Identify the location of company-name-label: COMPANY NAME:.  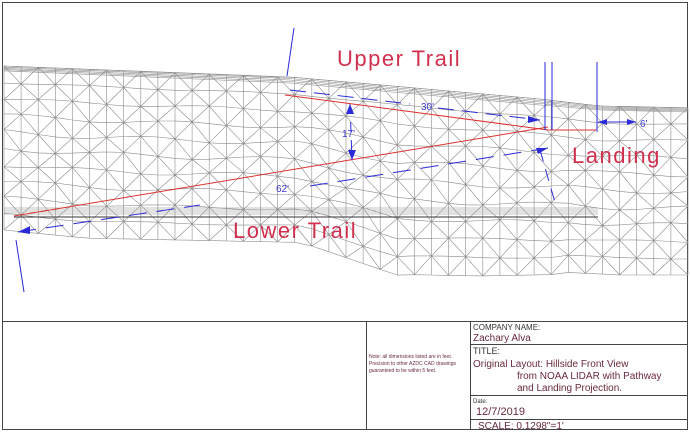
(506, 327).